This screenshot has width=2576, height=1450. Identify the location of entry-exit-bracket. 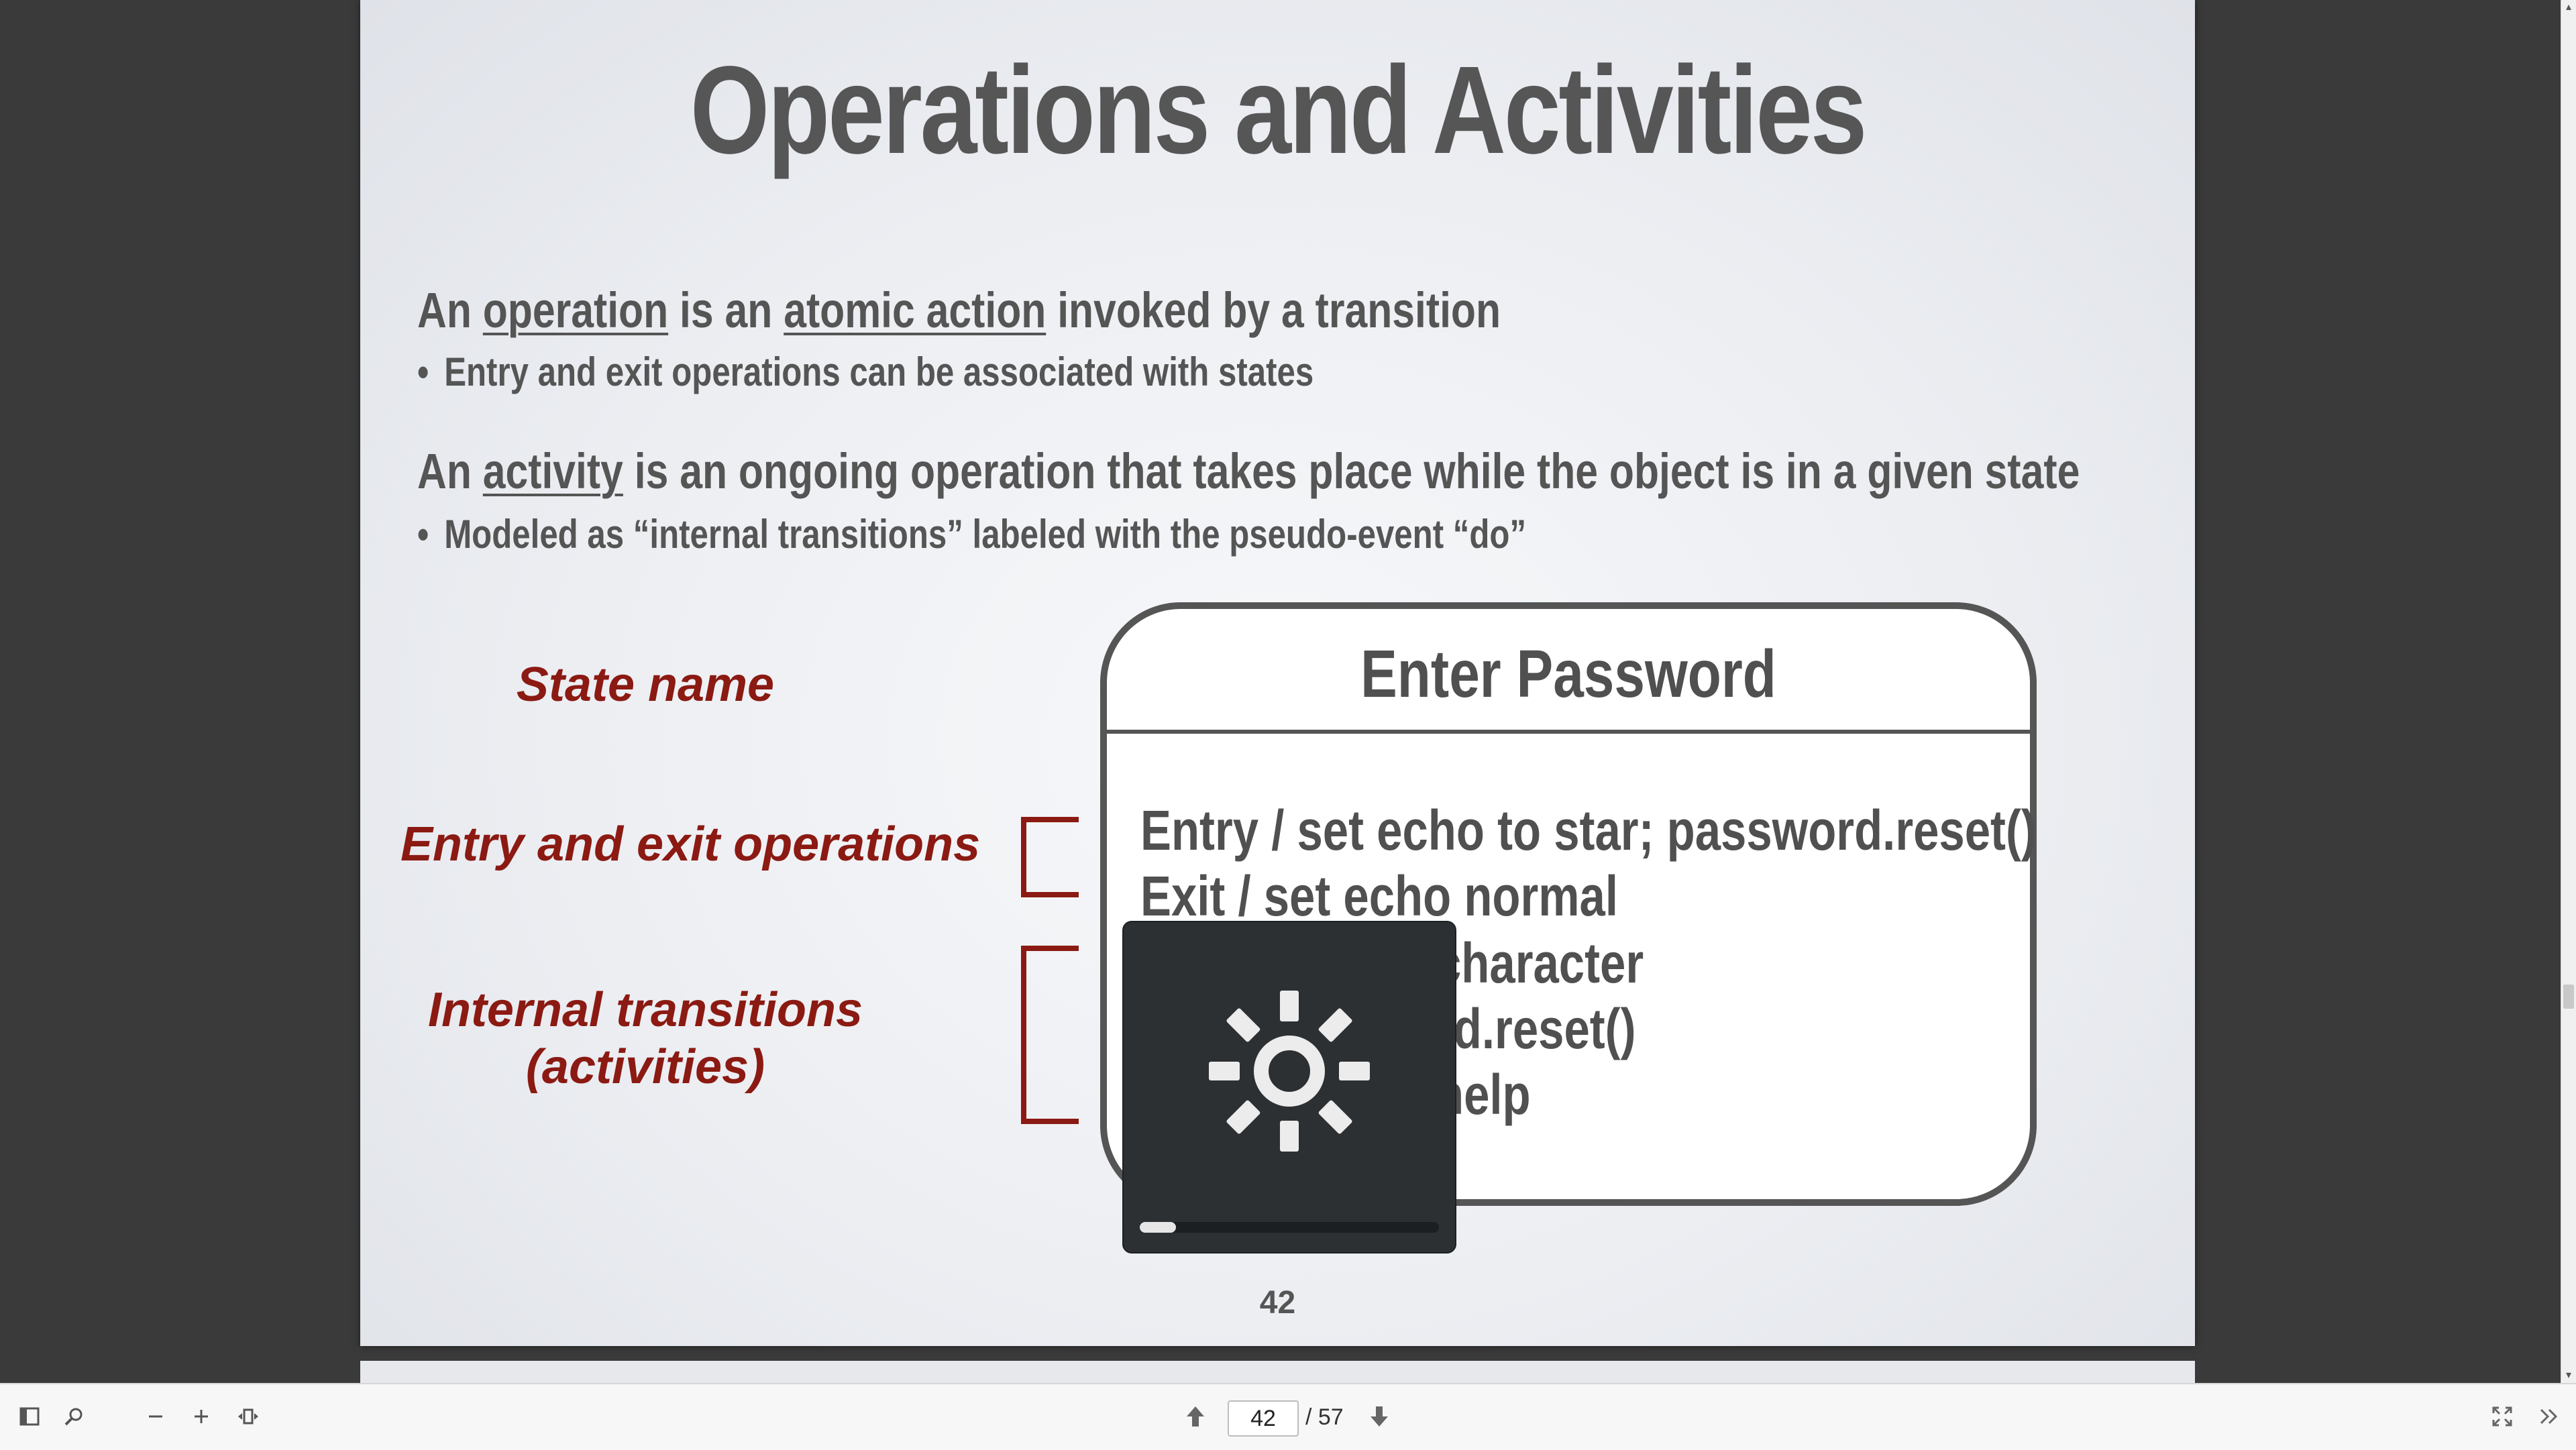
(1050, 857).